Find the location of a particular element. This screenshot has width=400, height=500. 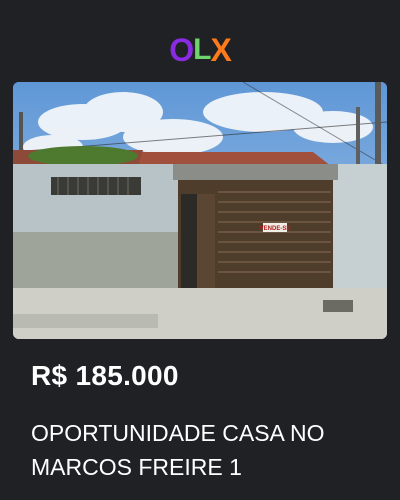

listing-title: OPORTUNIDADE CASA NO MARCOS FREIRE 1 is located at coordinates (203, 450).